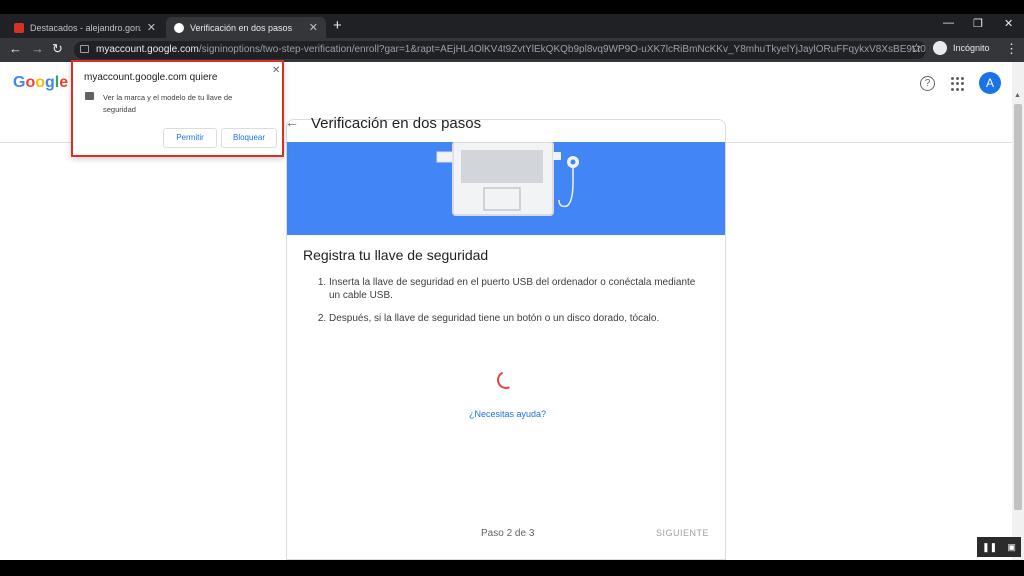 The width and height of the screenshot is (1024, 576). What do you see at coordinates (15, 48) in the screenshot?
I see `back-button: ←` at bounding box center [15, 48].